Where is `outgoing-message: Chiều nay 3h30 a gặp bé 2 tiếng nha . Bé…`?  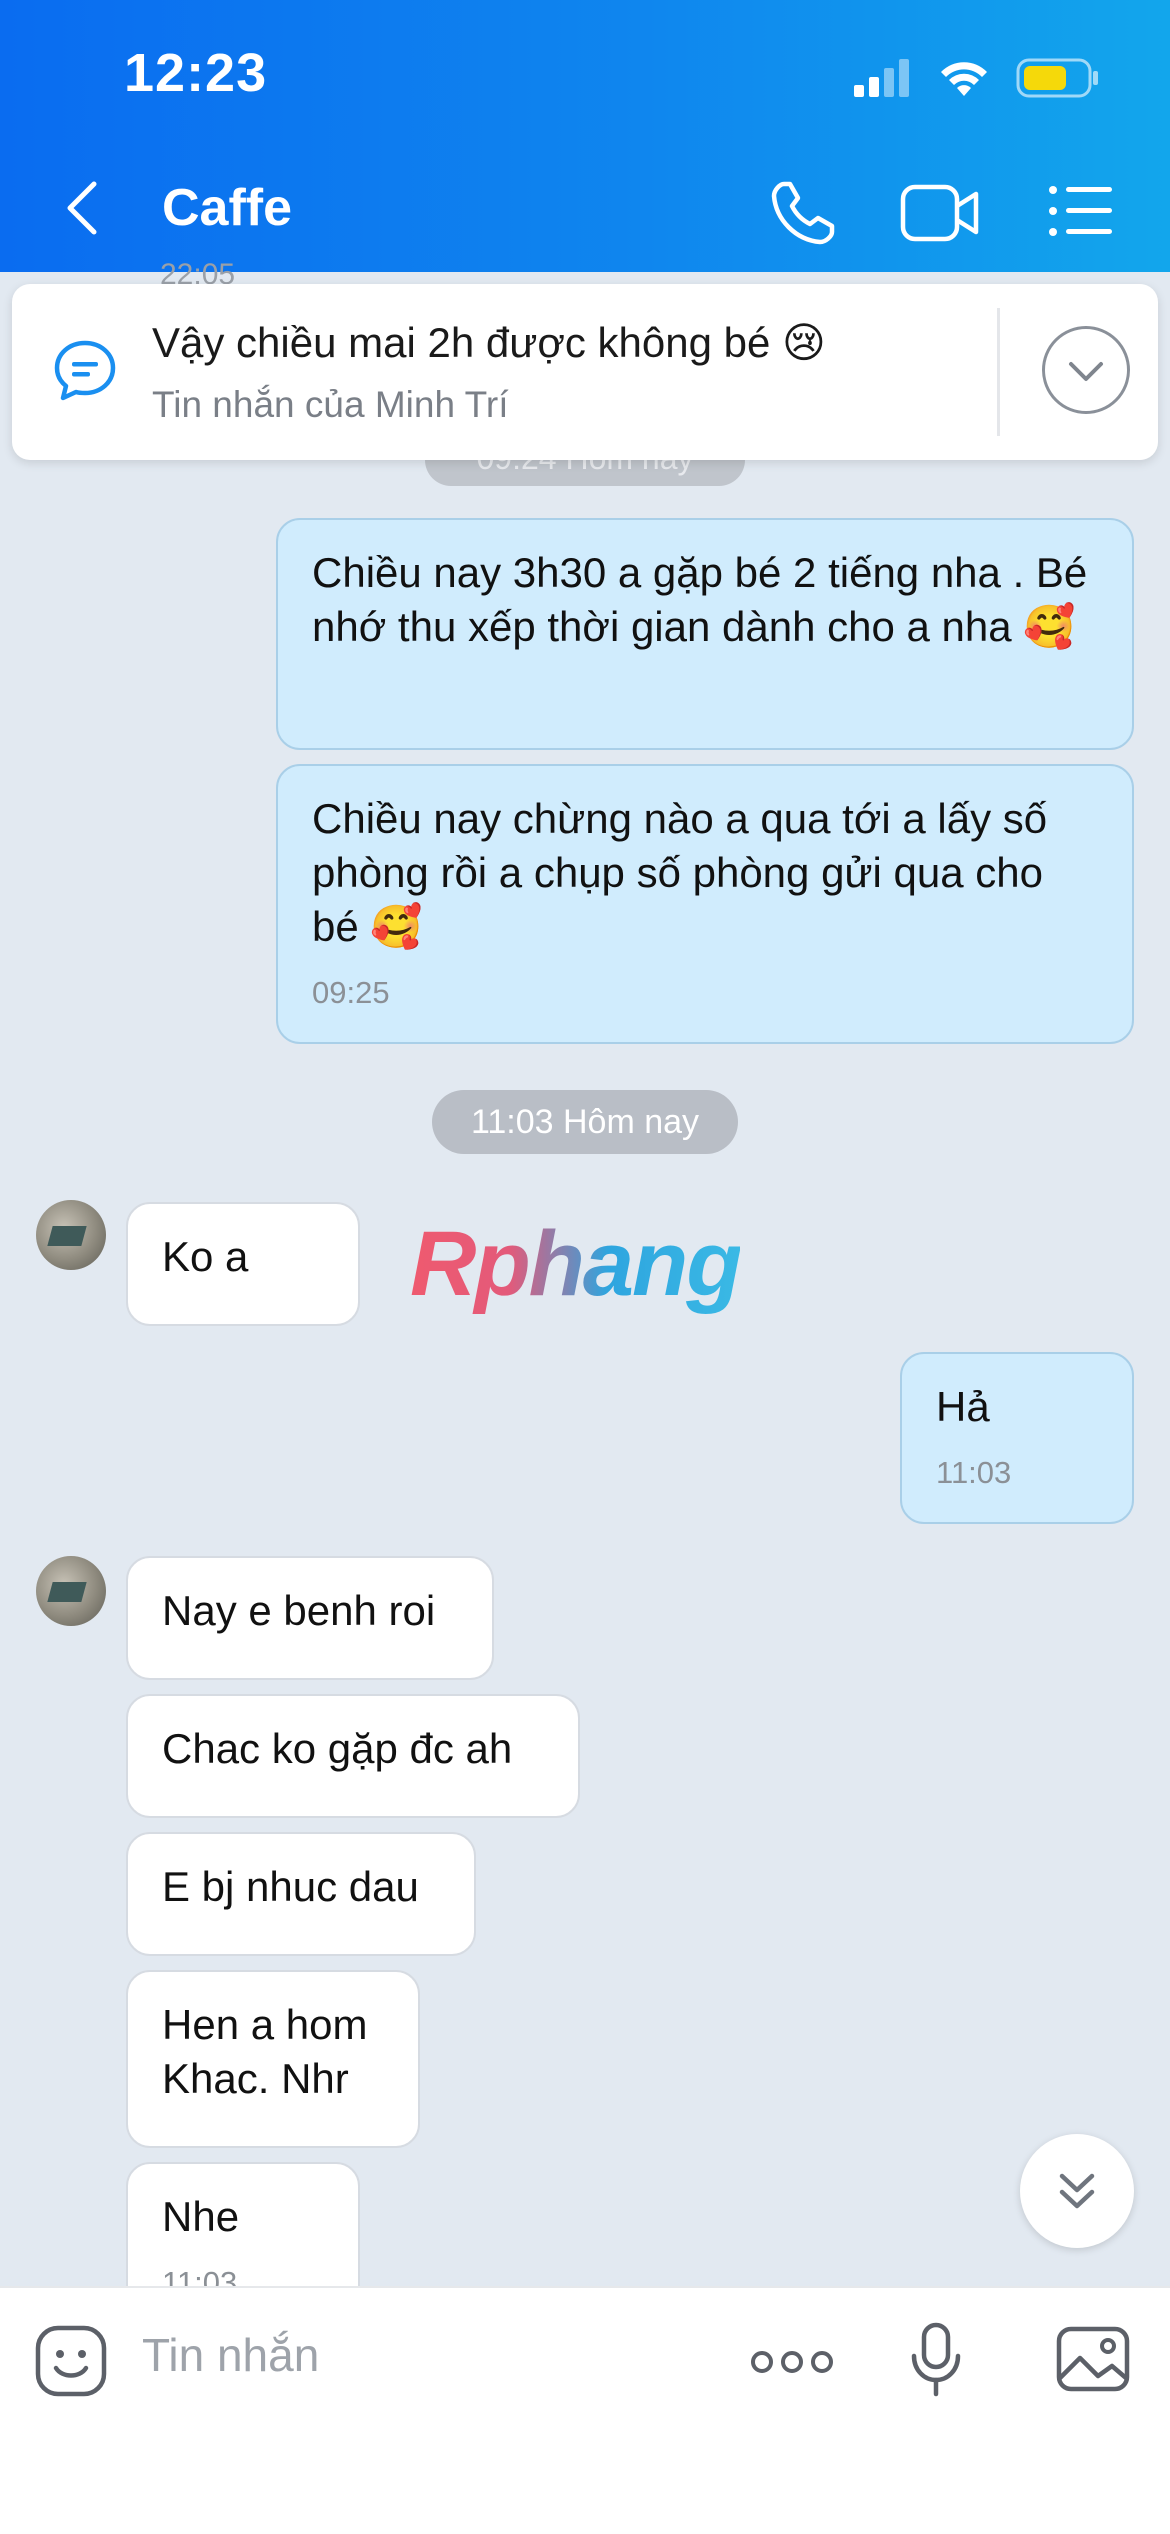
outgoing-message: Chiều nay 3h30 a gặp bé 2 tiếng nha . Bé… is located at coordinates (705, 634).